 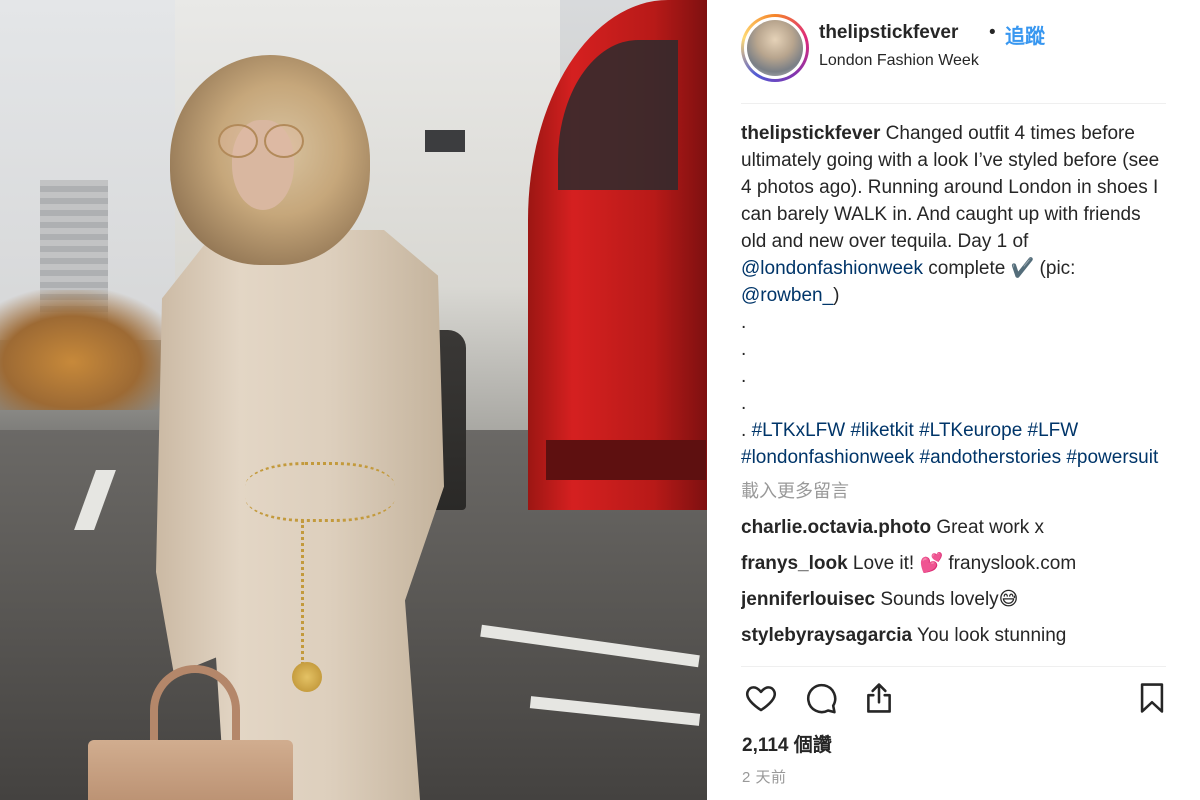 What do you see at coordinates (764, 776) in the screenshot?
I see `post-timestamp: 2 天前` at bounding box center [764, 776].